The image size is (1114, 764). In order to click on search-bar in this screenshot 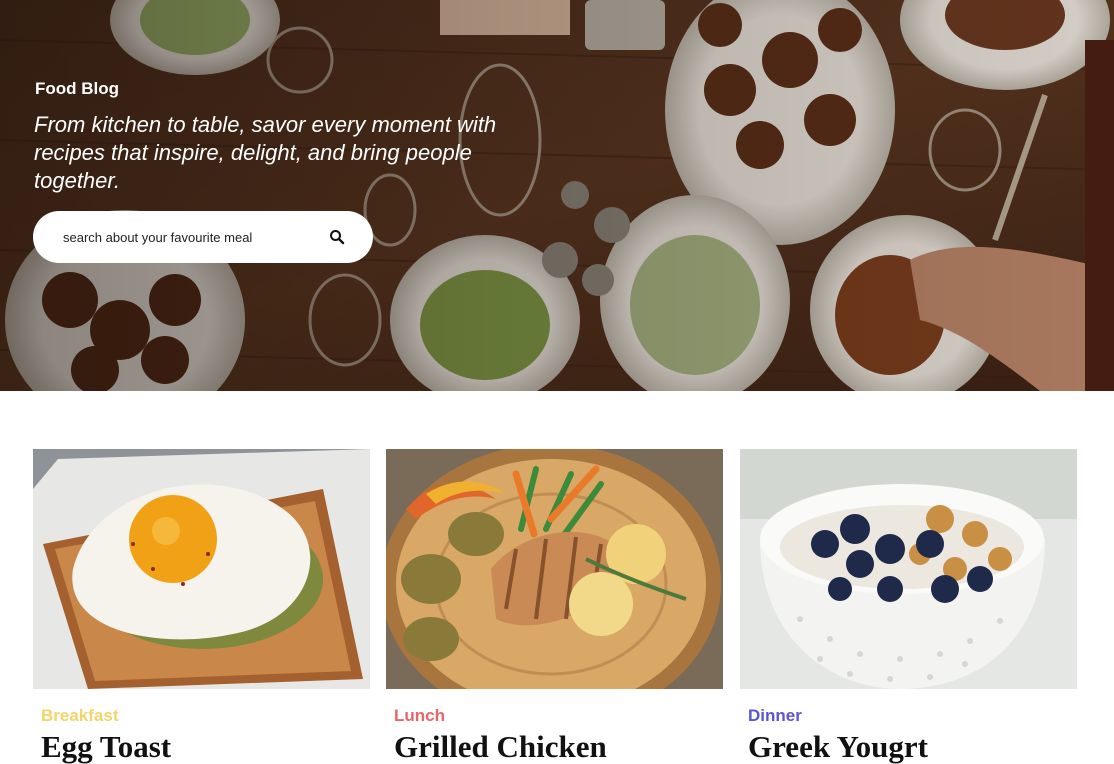, I will do `click(203, 237)`.